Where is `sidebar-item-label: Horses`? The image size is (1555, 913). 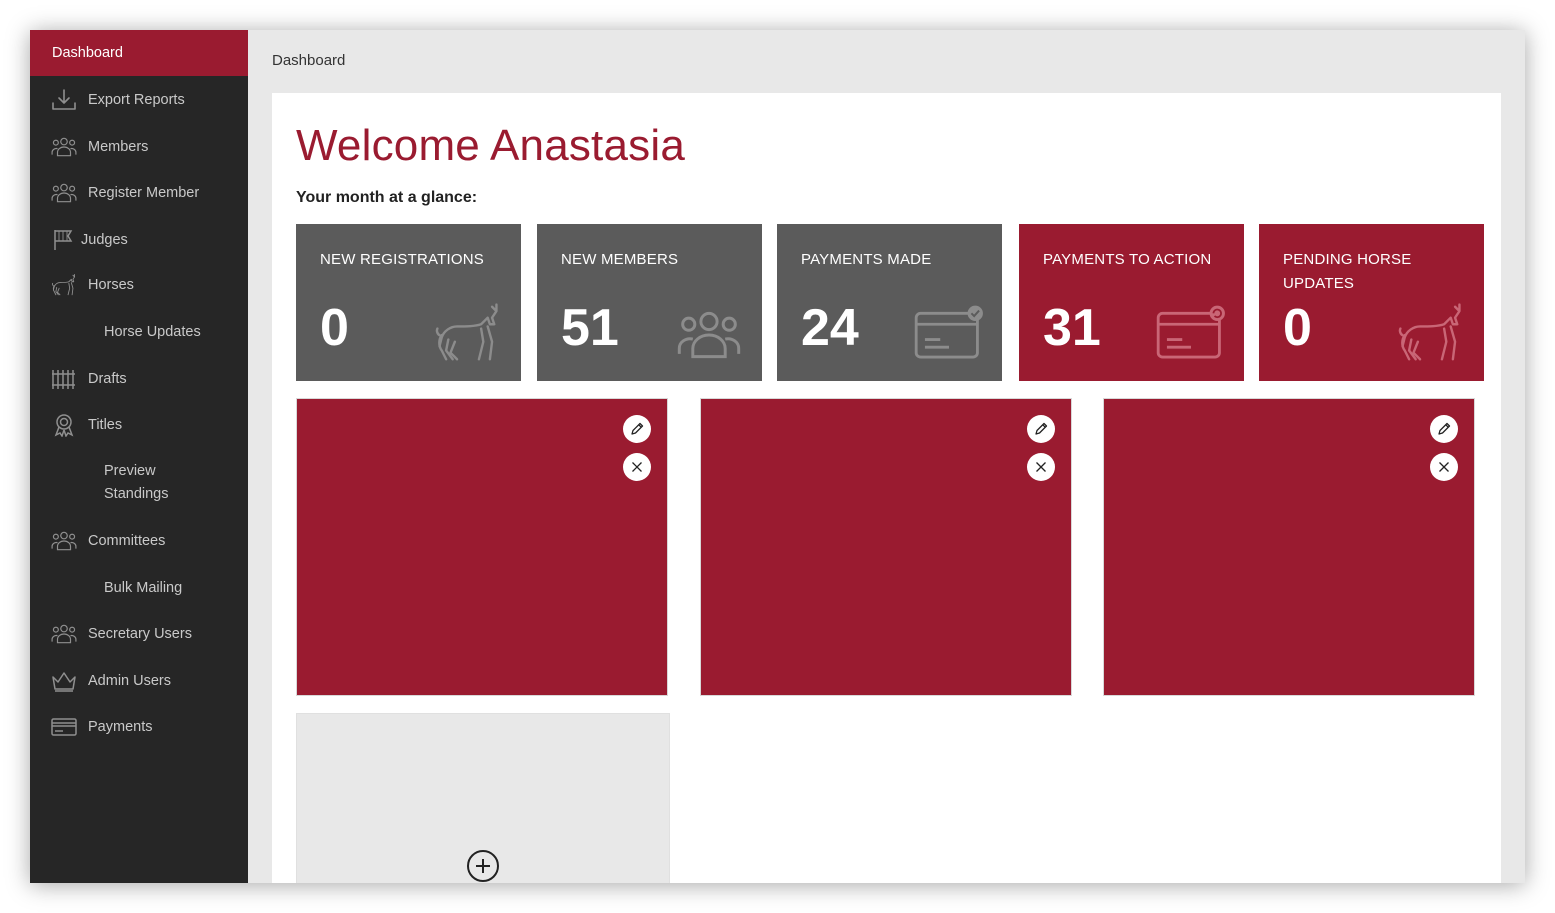 sidebar-item-label: Horses is located at coordinates (111, 284).